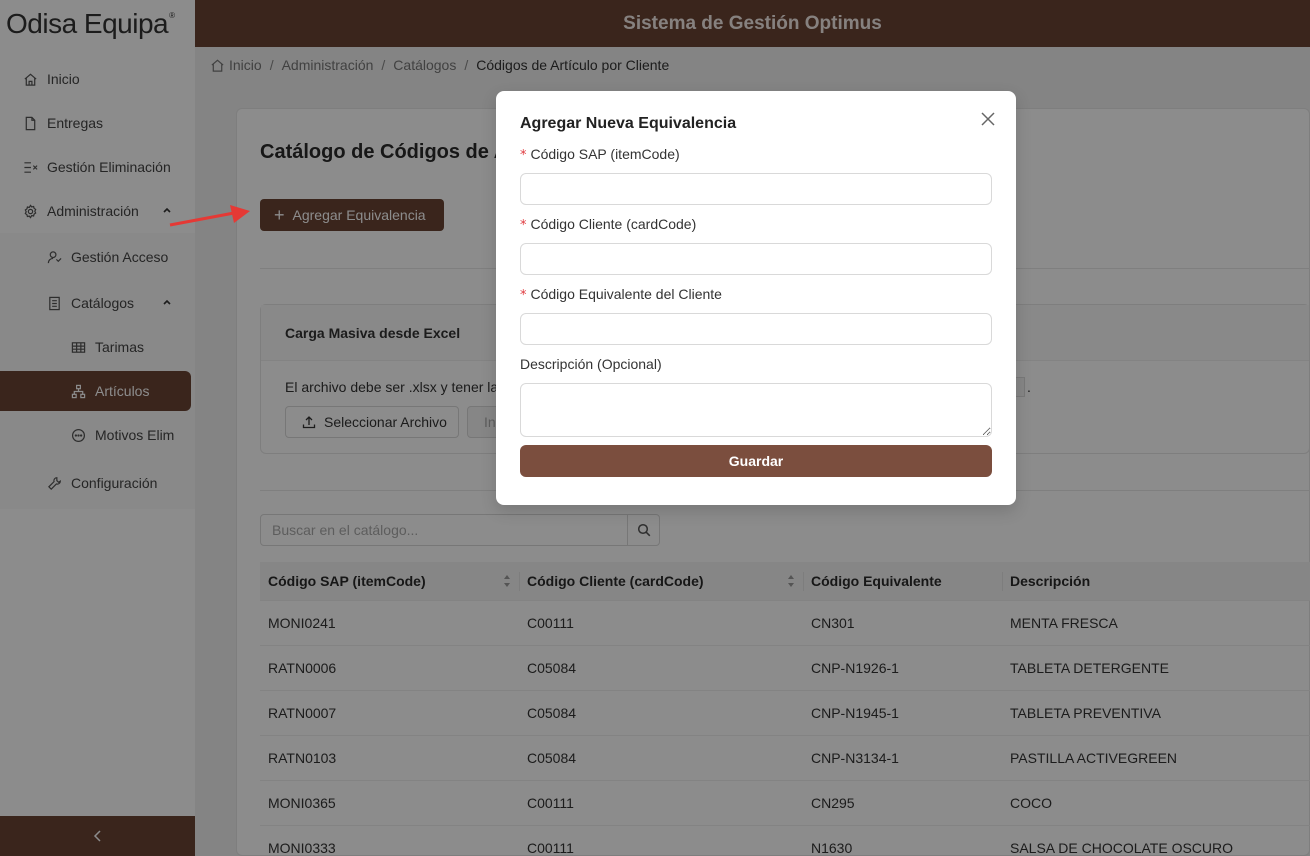 The image size is (1310, 856). What do you see at coordinates (756, 329) in the screenshot?
I see `equivalent-code-field` at bounding box center [756, 329].